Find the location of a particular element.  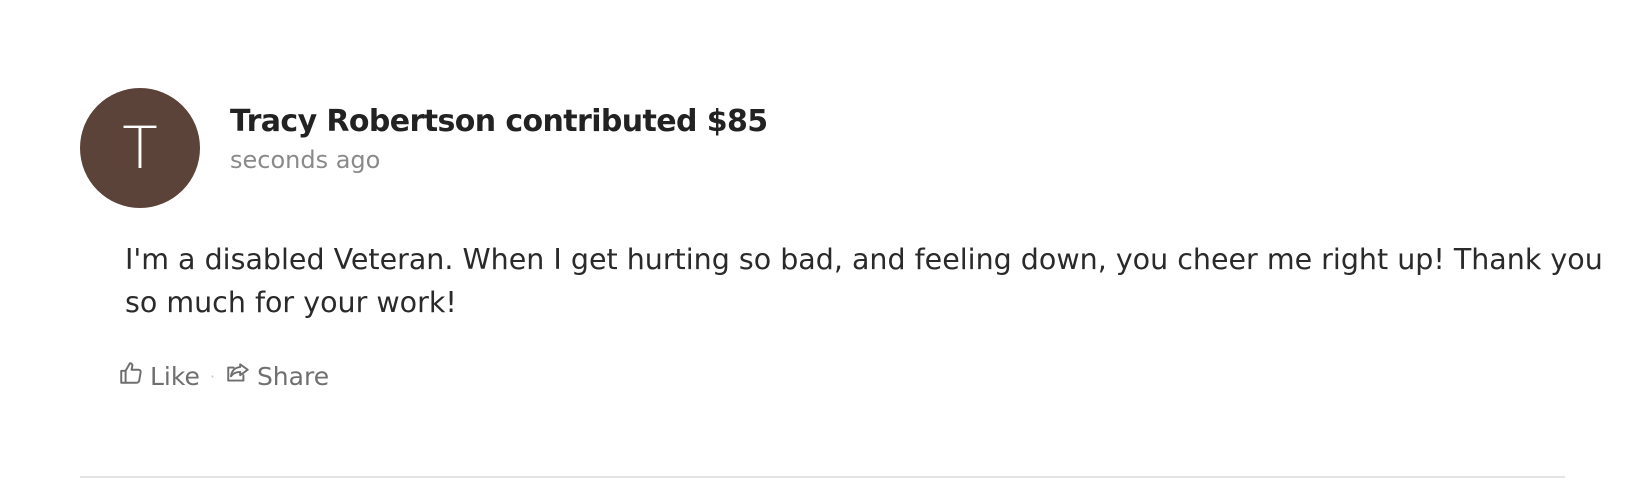

contributor-headline: Tracy Robertson contributed $85 is located at coordinates (499, 121).